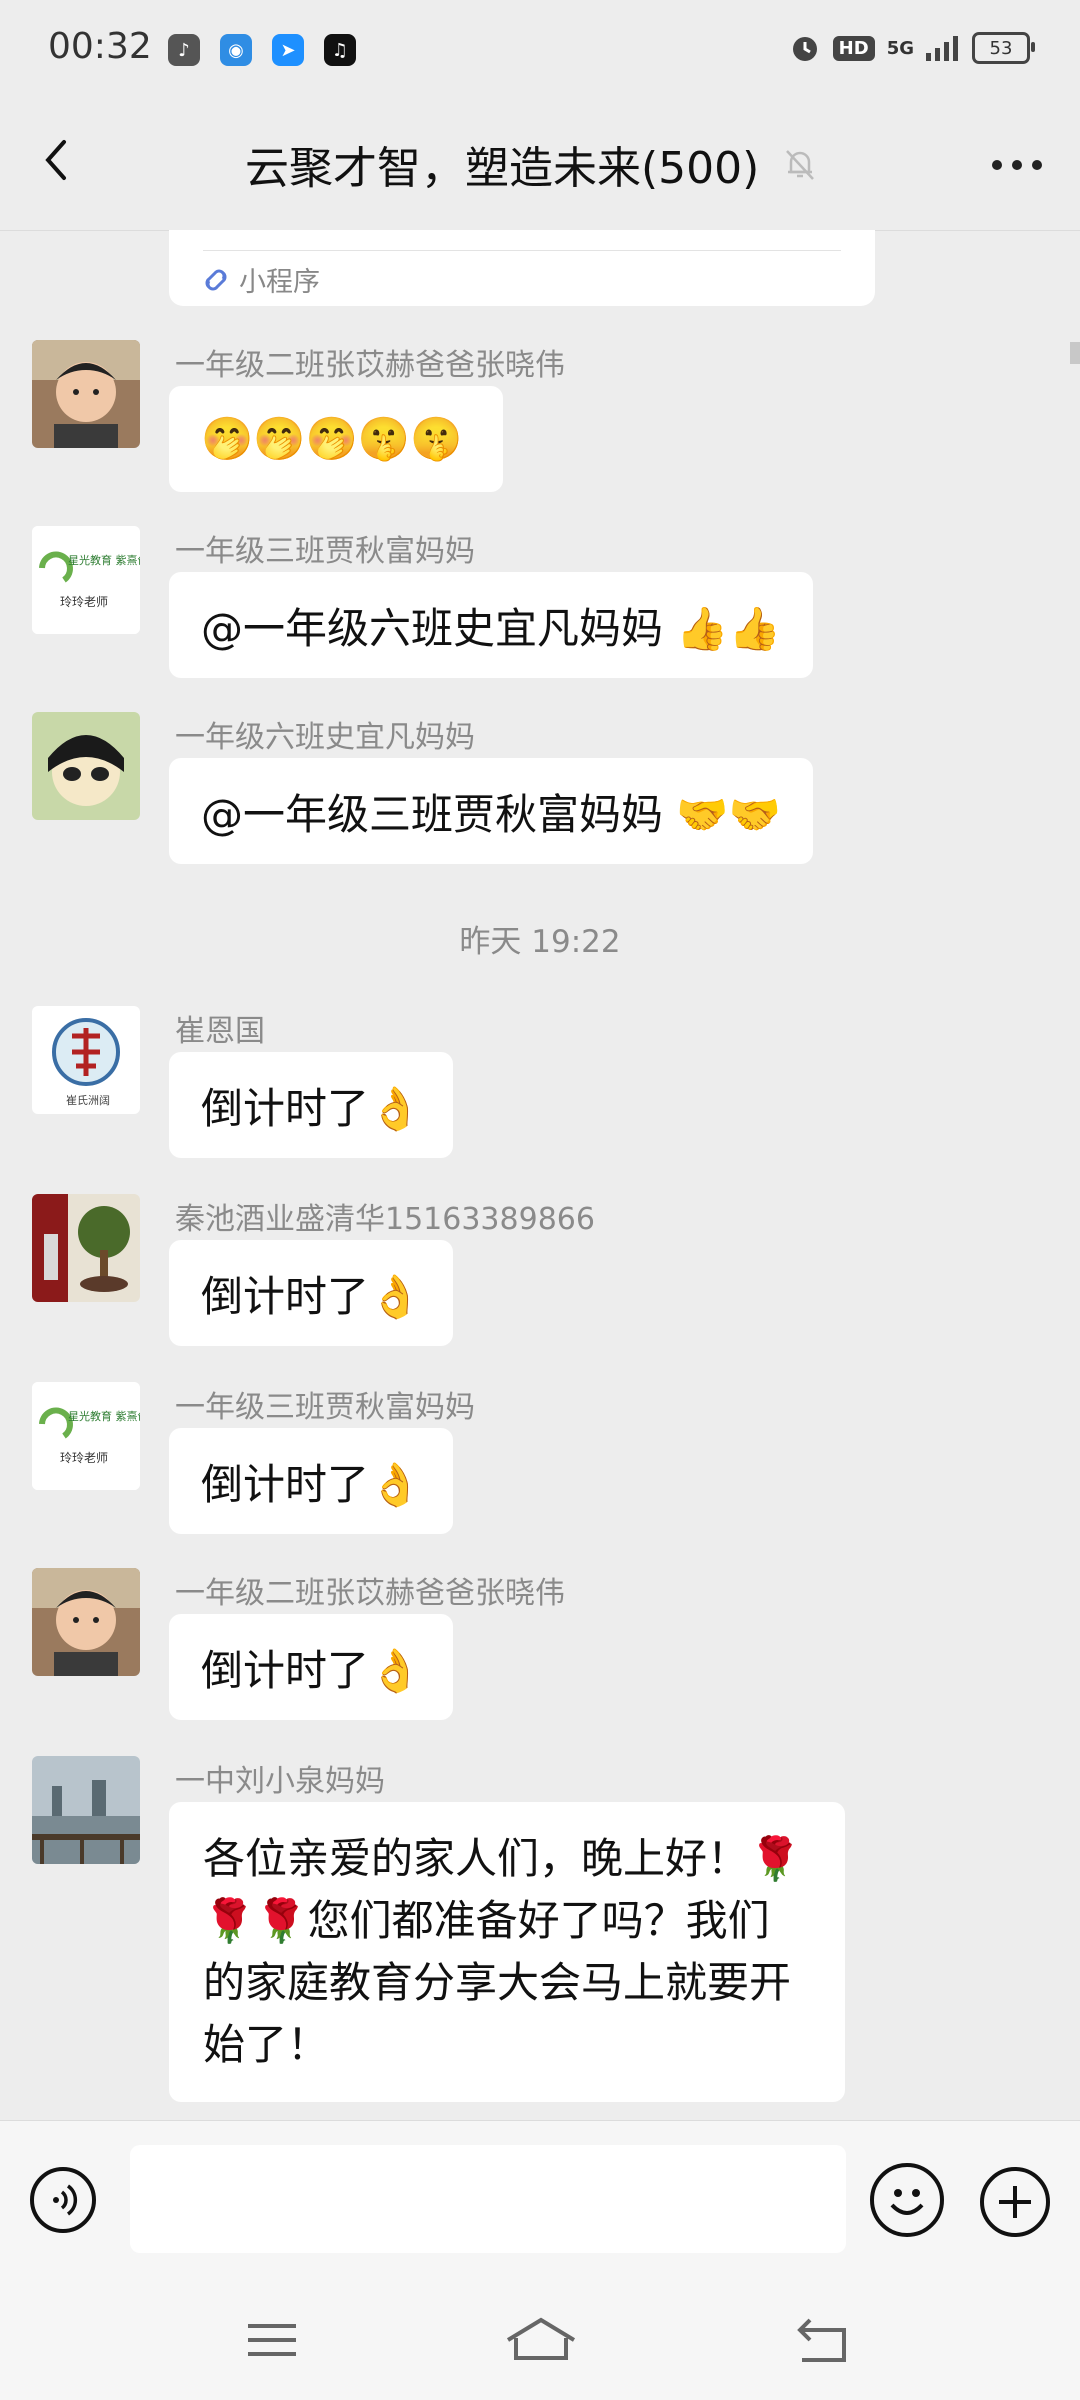 This screenshot has width=1080, height=2400. Describe the element at coordinates (236, 50) in the screenshot. I see `browser-app-icon: ◉` at that location.